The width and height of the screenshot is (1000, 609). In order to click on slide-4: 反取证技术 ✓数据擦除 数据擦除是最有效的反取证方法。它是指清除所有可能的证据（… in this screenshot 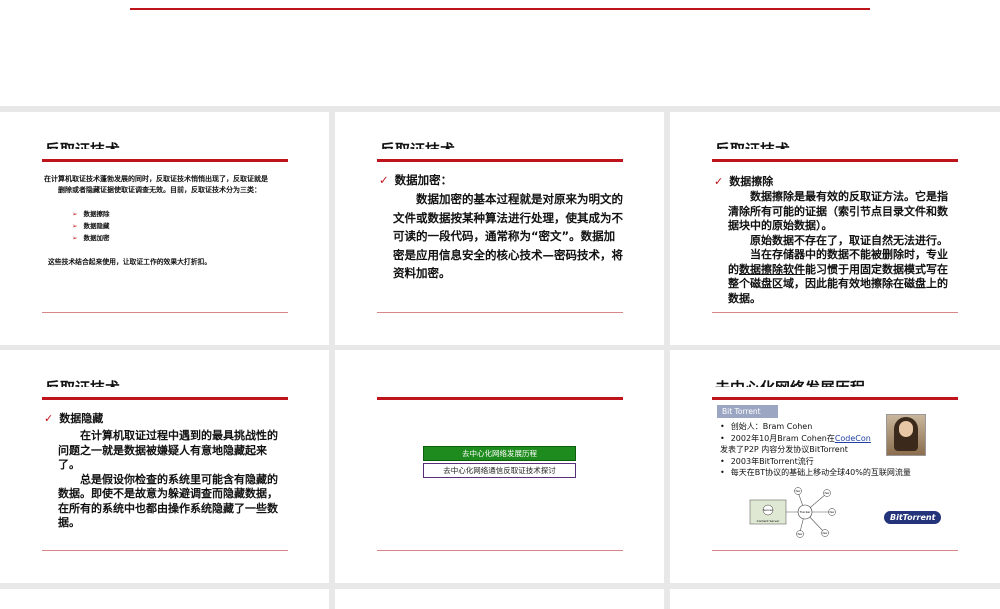, I will do `click(835, 228)`.